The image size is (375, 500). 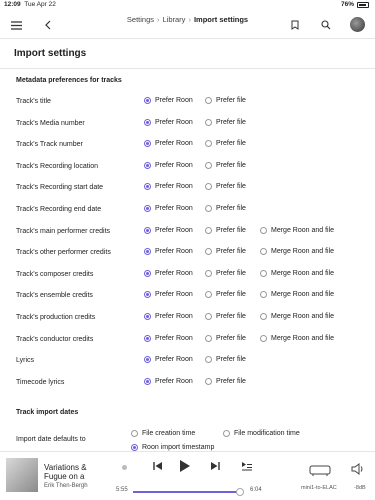 I want to click on breadcrumb-library: Library, so click(x=174, y=19).